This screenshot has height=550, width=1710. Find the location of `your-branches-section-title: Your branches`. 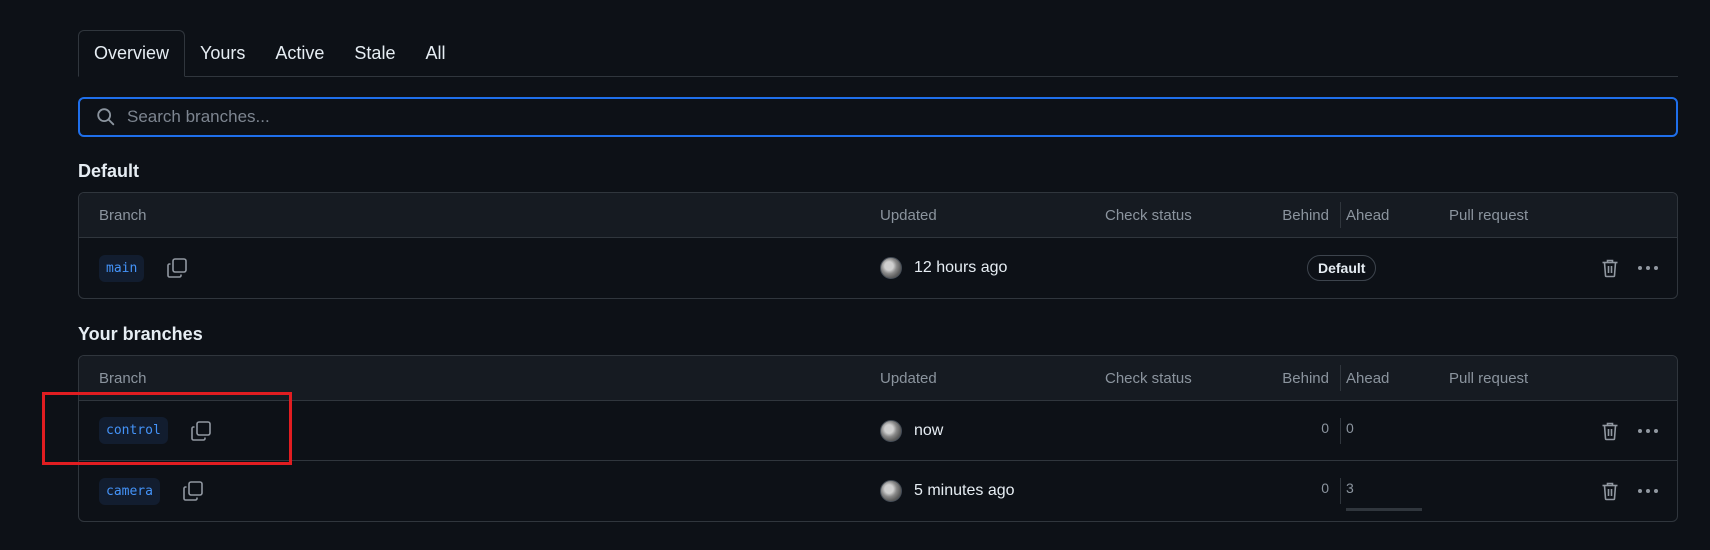

your-branches-section-title: Your branches is located at coordinates (140, 334).